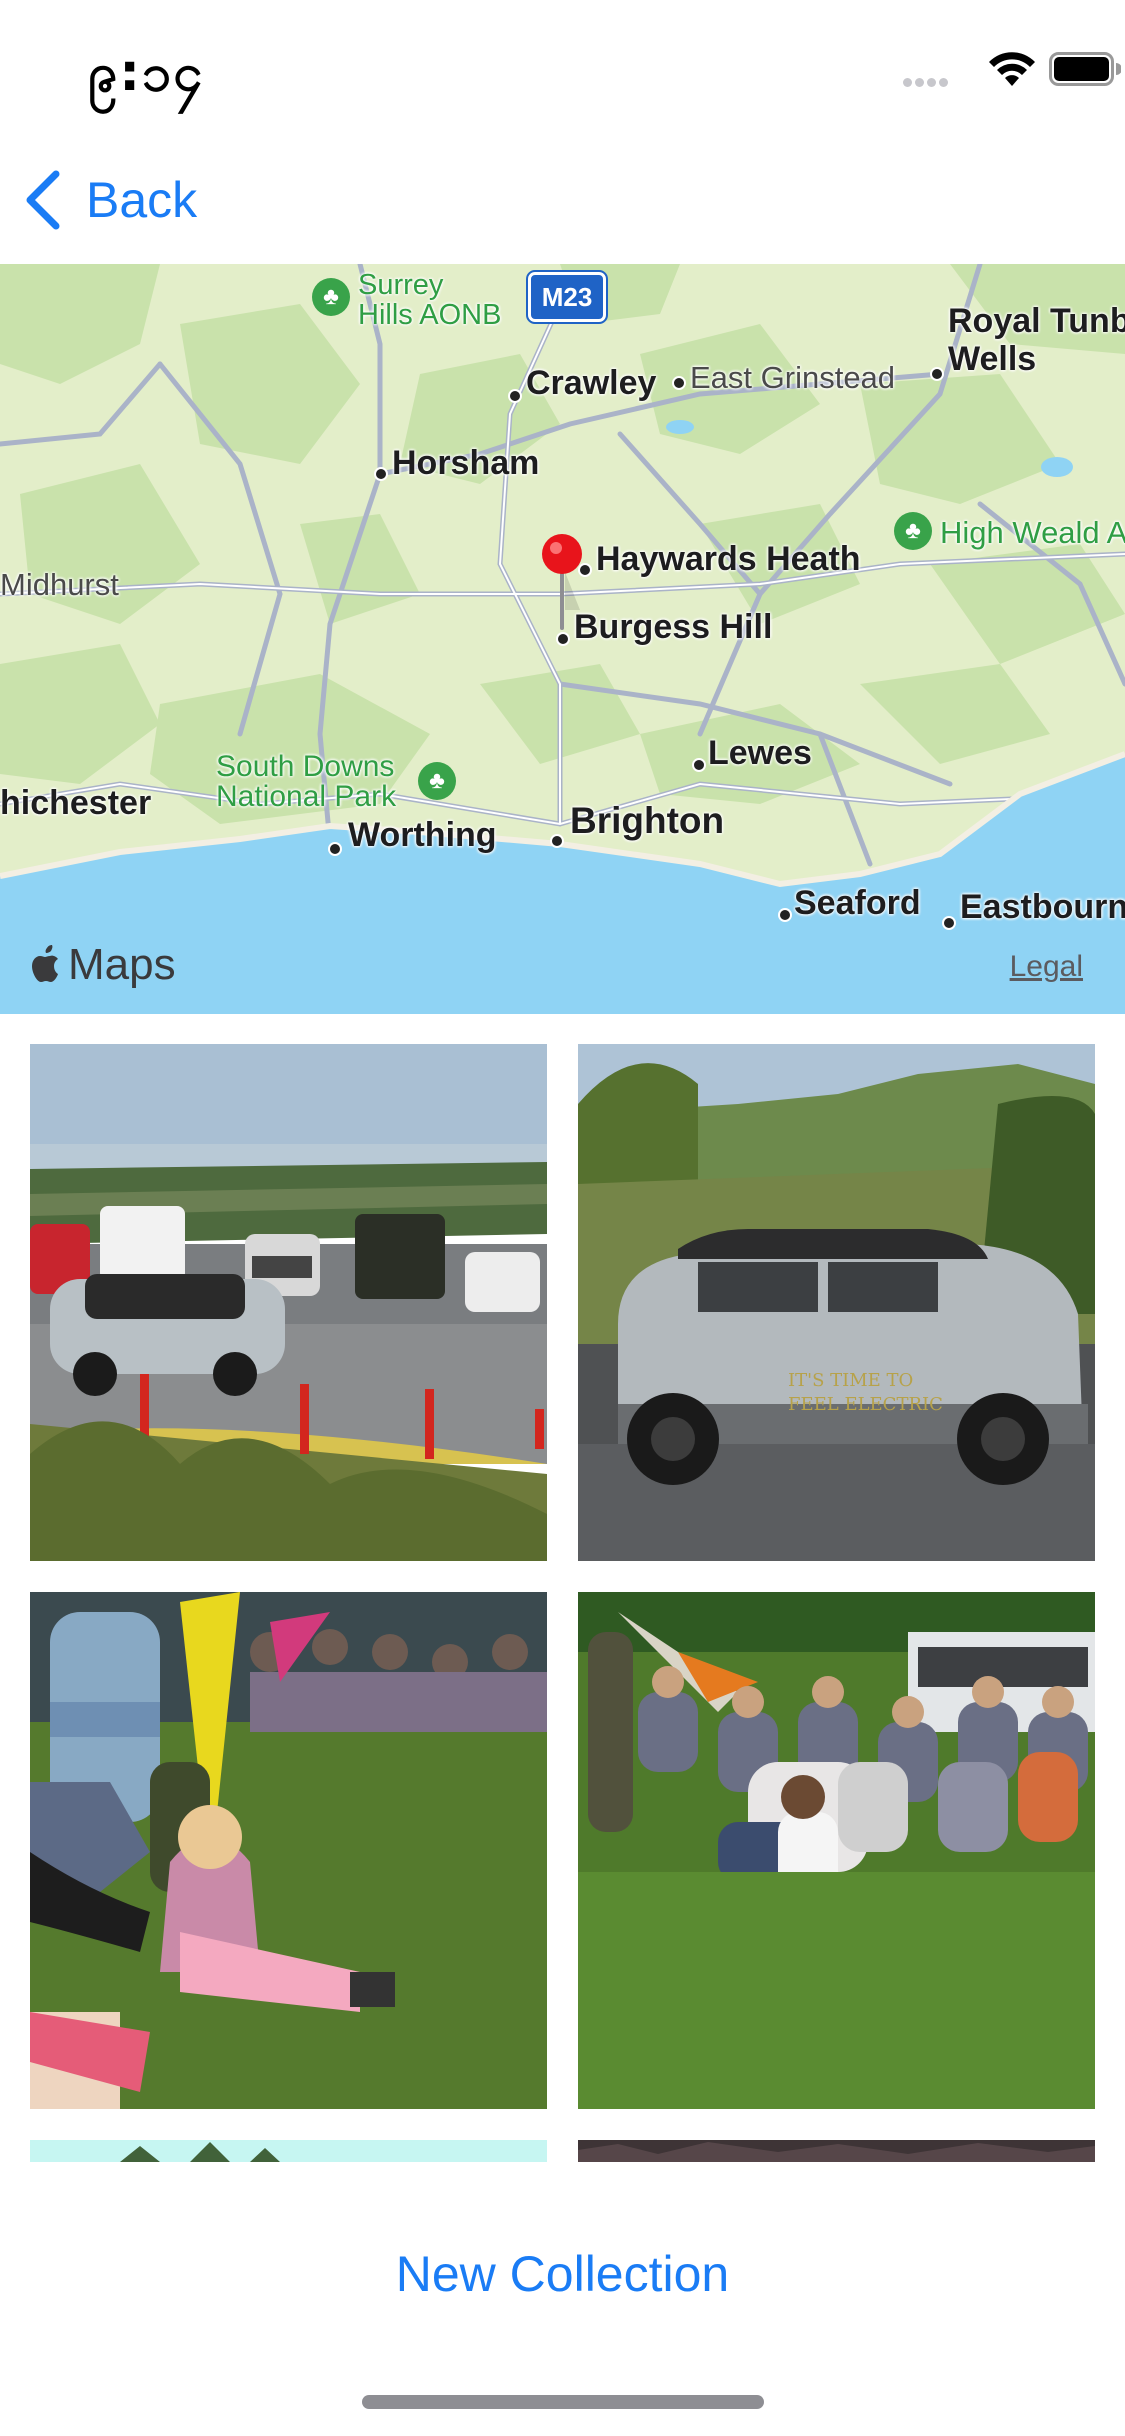  I want to click on photo-crowd-on-grass, so click(836, 1850).